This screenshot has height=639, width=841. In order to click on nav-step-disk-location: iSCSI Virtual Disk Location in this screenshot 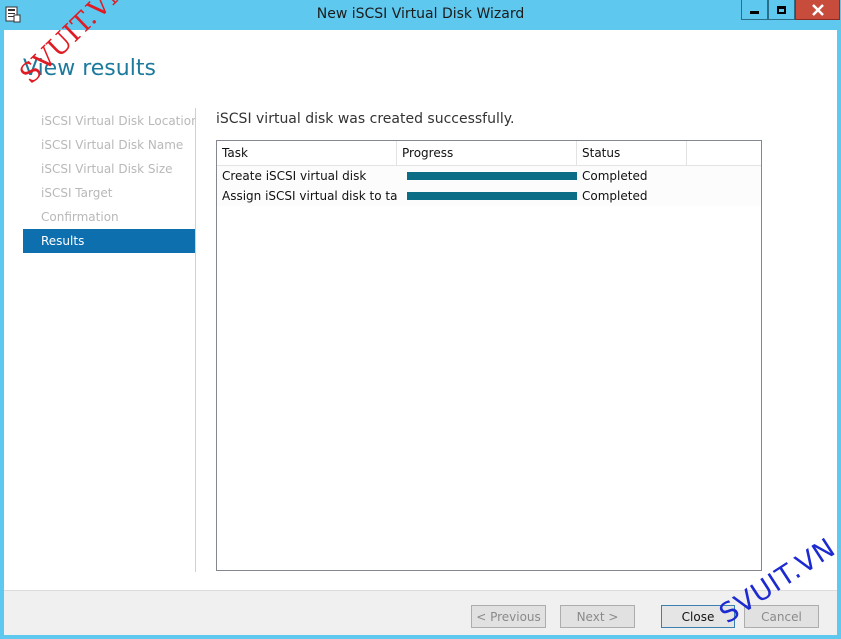, I will do `click(109, 121)`.